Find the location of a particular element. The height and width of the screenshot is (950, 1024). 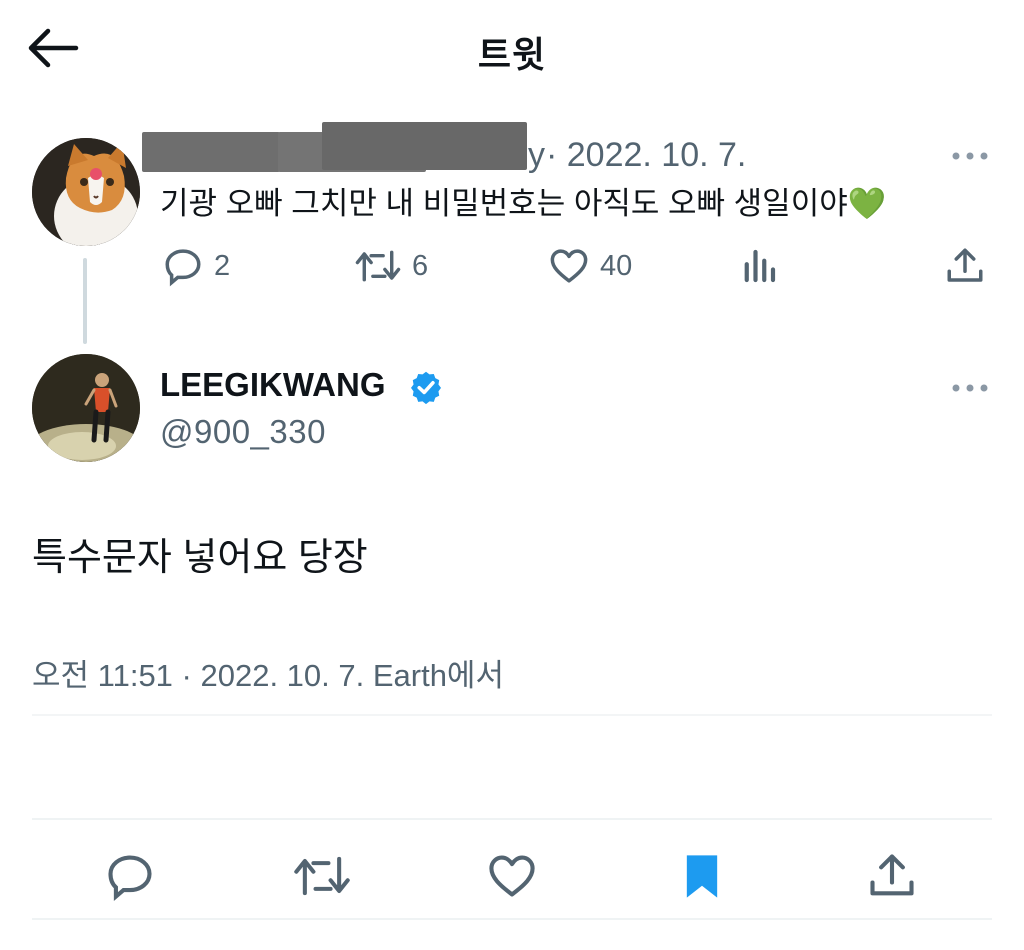

analytics-icon is located at coordinates (760, 266).